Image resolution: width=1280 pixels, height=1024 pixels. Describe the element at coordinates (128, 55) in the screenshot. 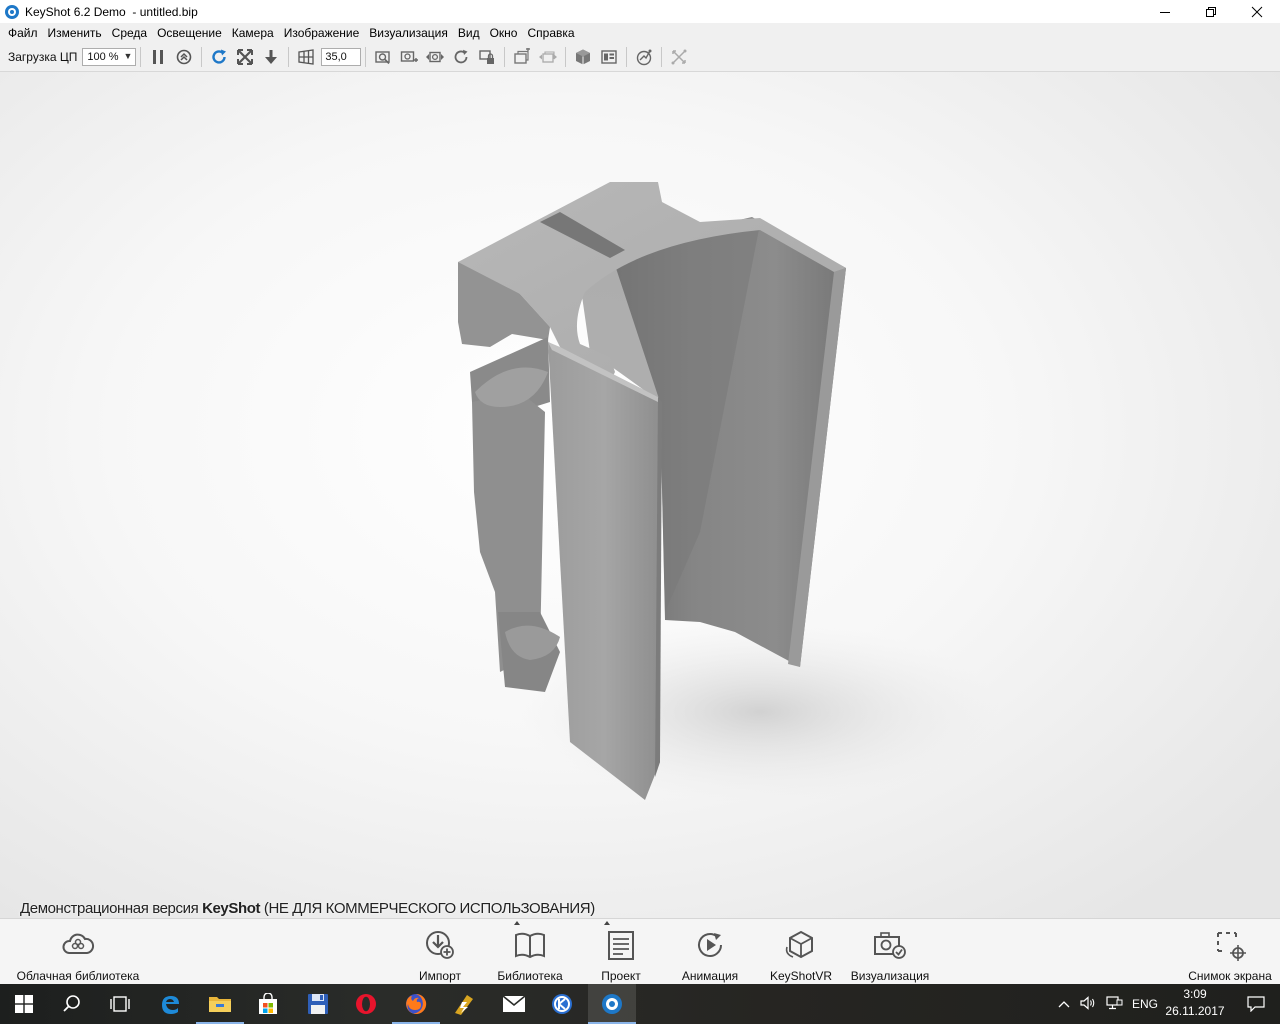

I see `chevron-down-icon: ▼` at that location.